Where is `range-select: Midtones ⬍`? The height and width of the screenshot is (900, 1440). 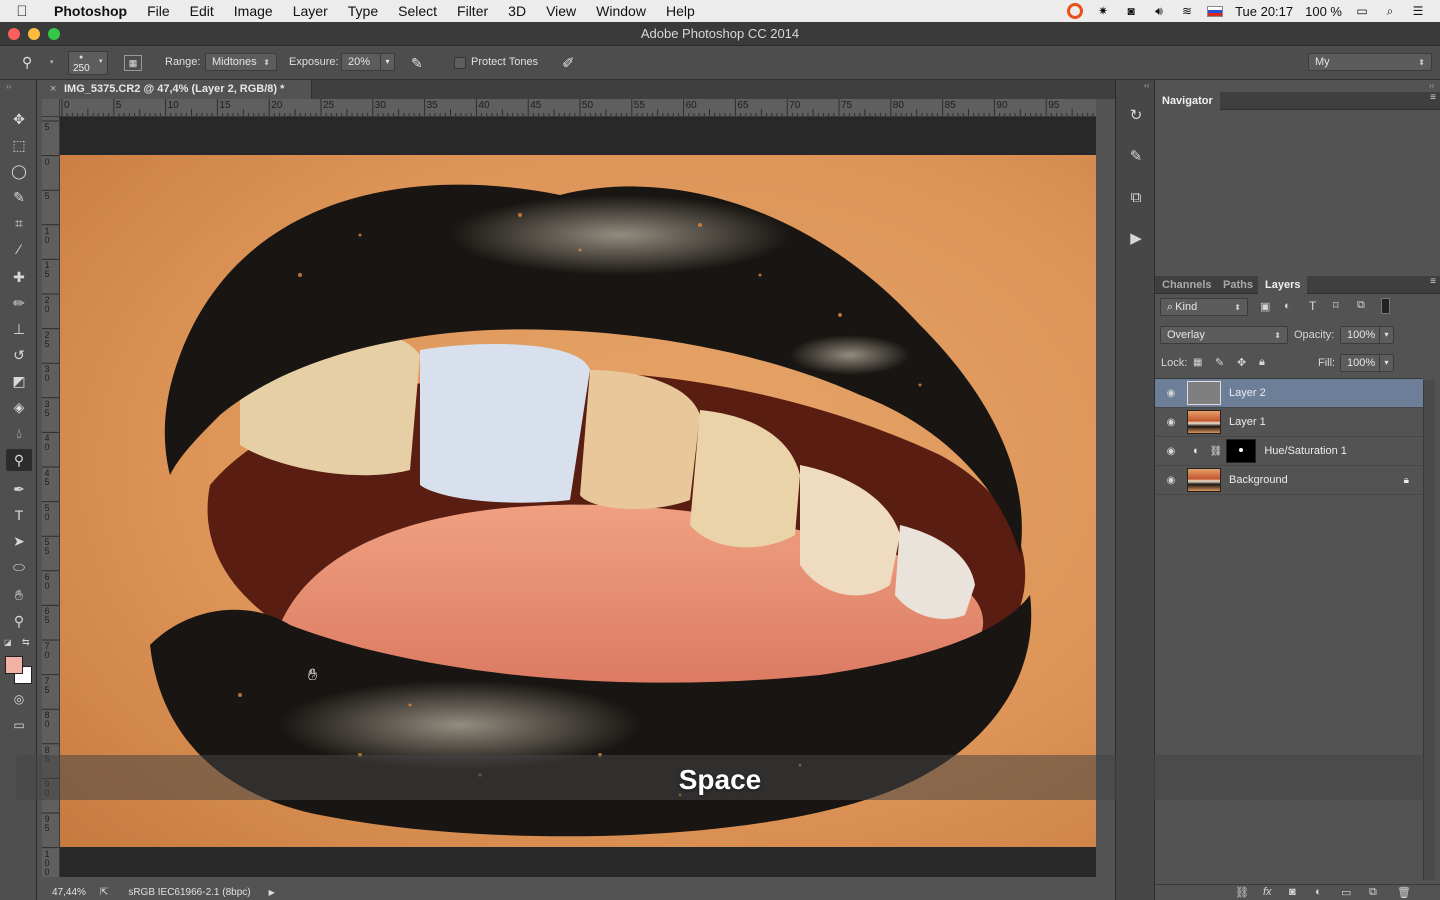
range-select: Midtones ⬍ is located at coordinates (241, 62).